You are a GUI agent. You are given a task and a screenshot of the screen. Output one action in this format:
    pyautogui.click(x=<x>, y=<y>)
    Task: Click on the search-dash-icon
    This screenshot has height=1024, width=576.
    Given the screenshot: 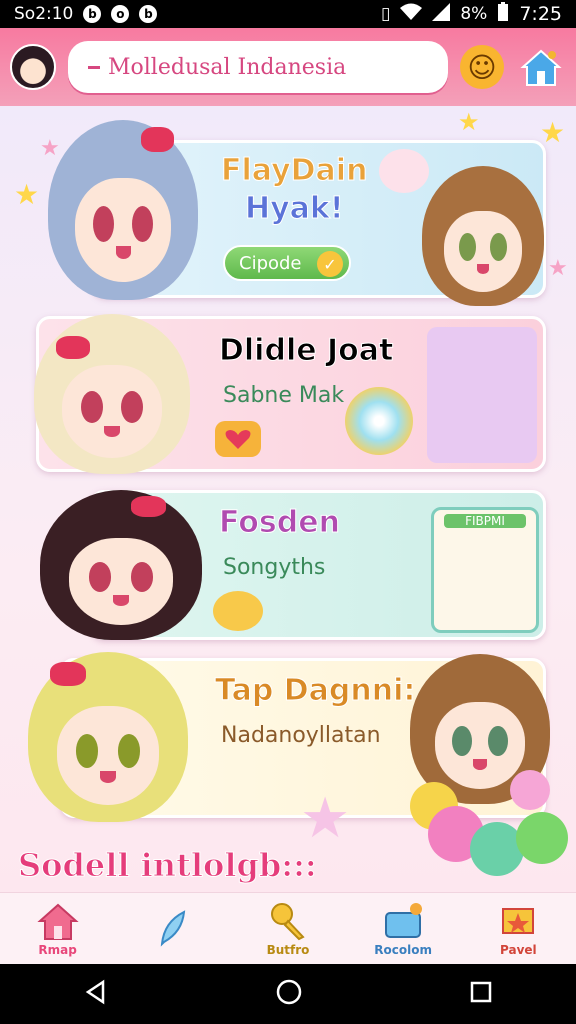 What is the action you would take?
    pyautogui.click(x=94, y=67)
    